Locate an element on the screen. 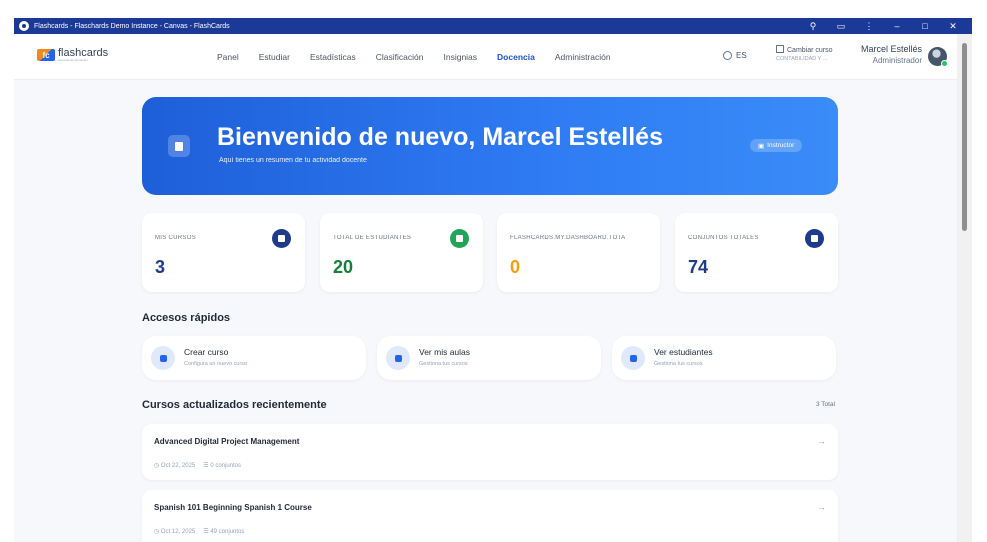 The height and width of the screenshot is (542, 987). monitor-icon is located at coordinates (398, 358).